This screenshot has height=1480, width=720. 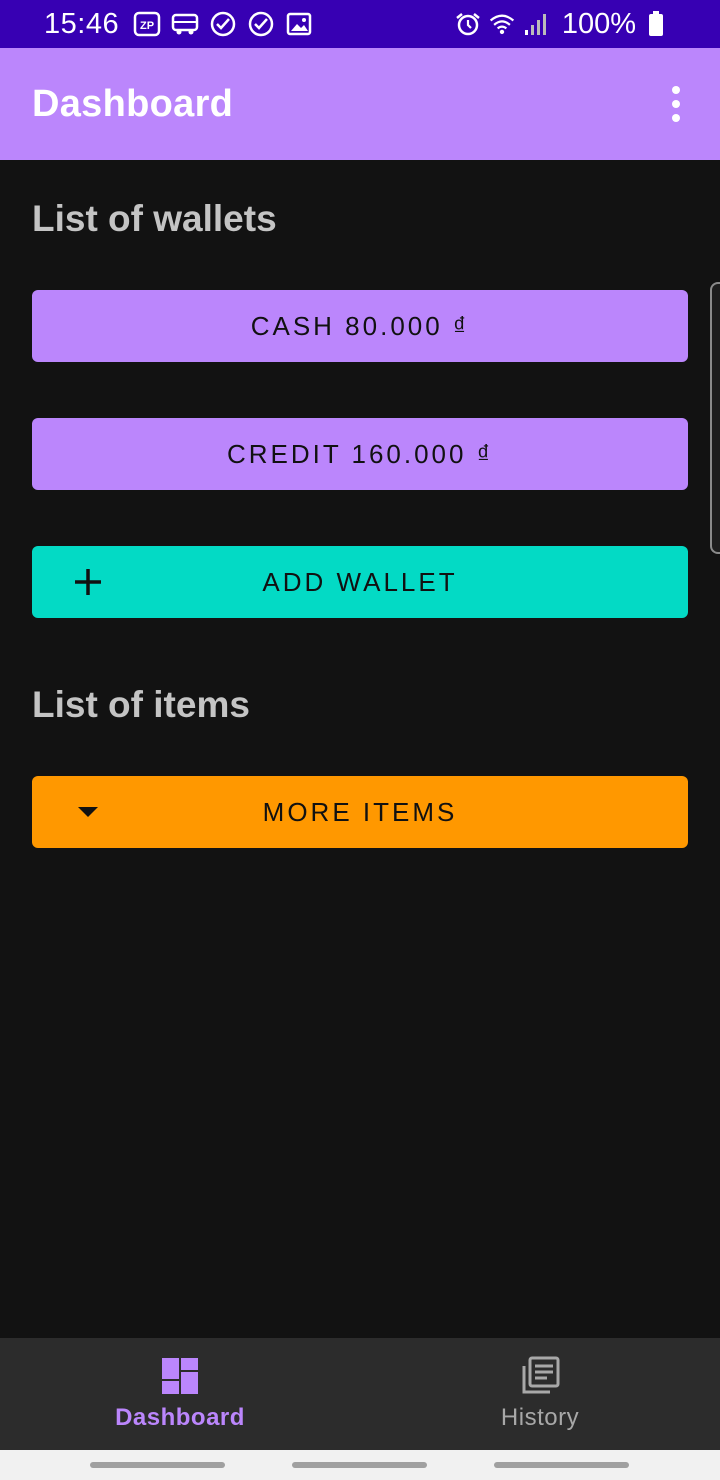 I want to click on nav-item-history: History, so click(x=540, y=1394).